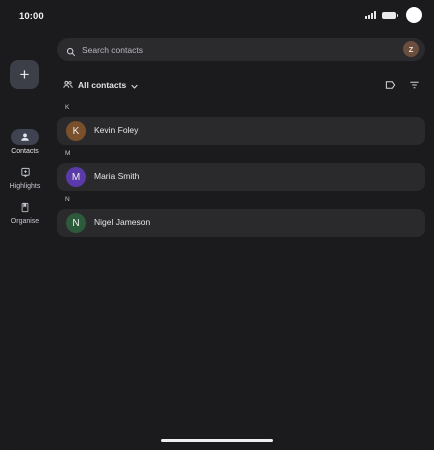 The height and width of the screenshot is (450, 434). I want to click on filter-icon, so click(414, 86).